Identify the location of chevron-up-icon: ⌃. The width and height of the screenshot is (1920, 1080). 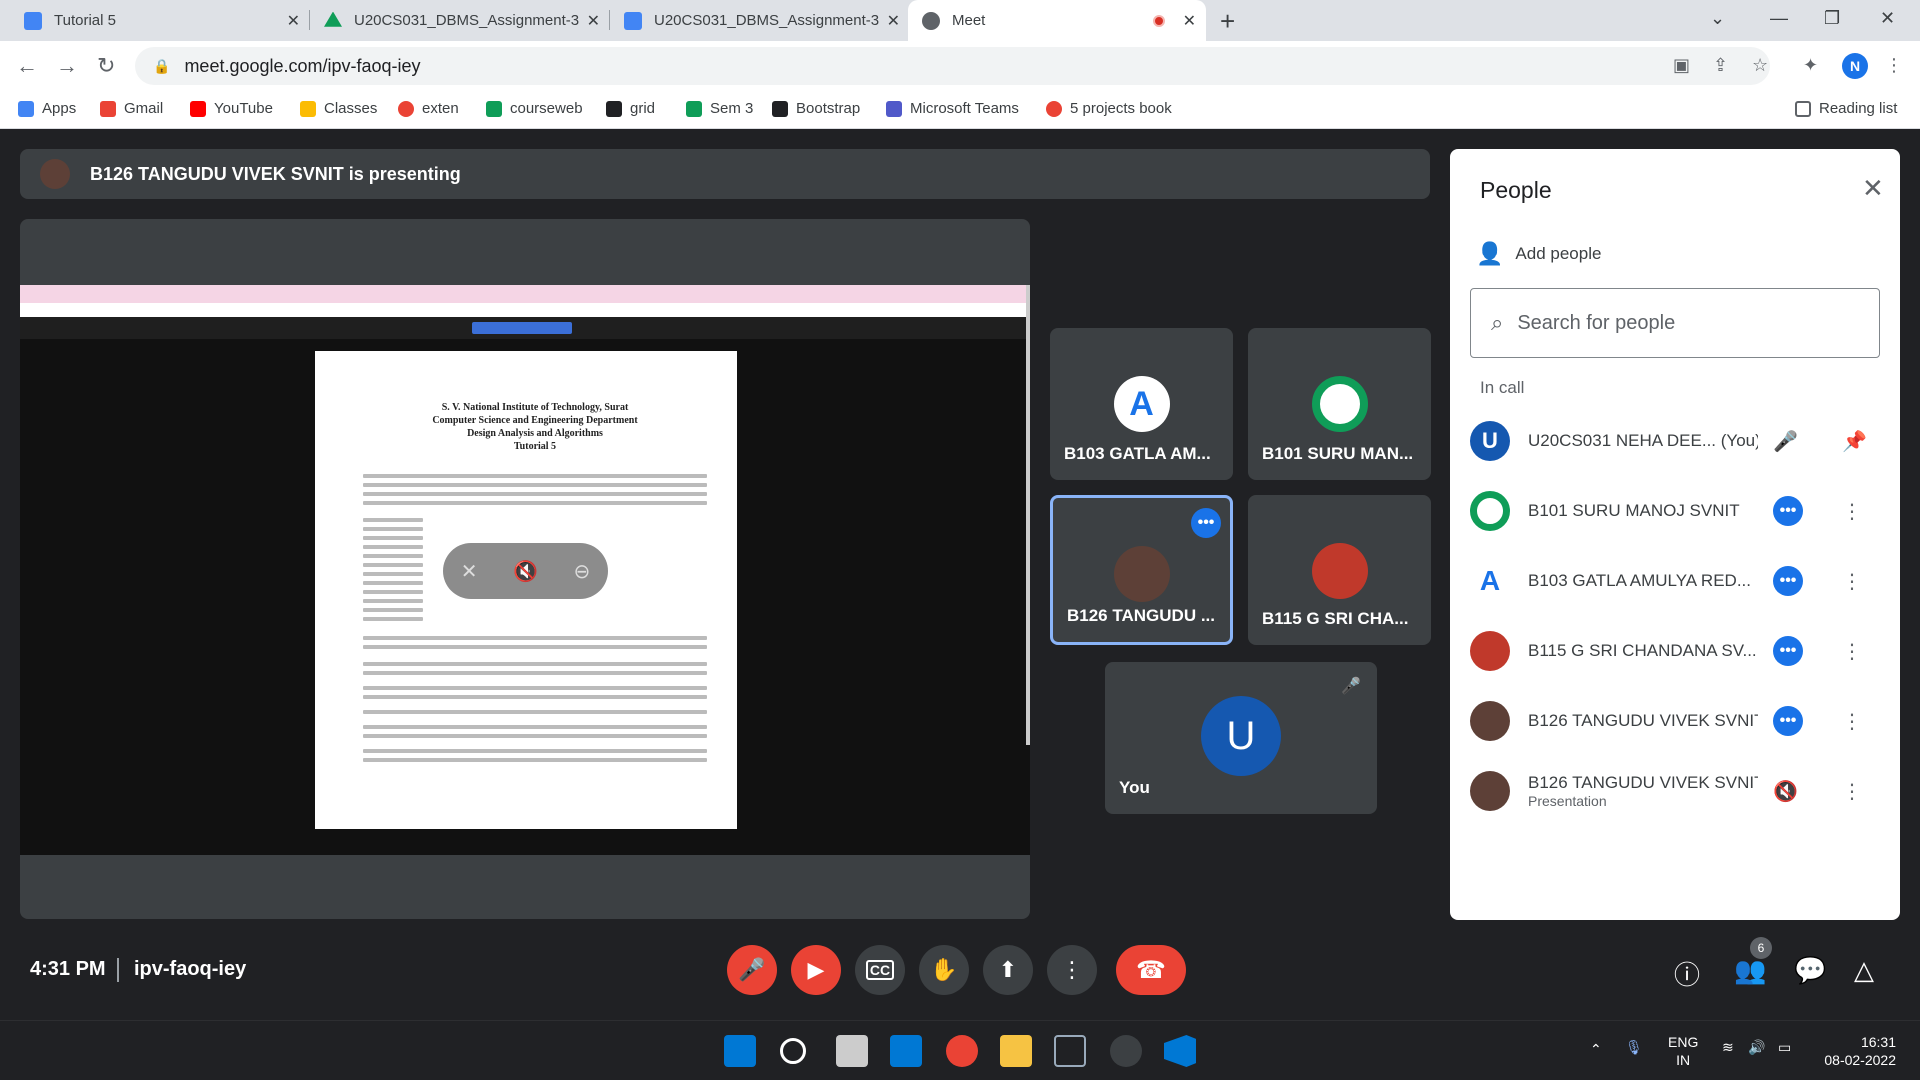
(1596, 1049).